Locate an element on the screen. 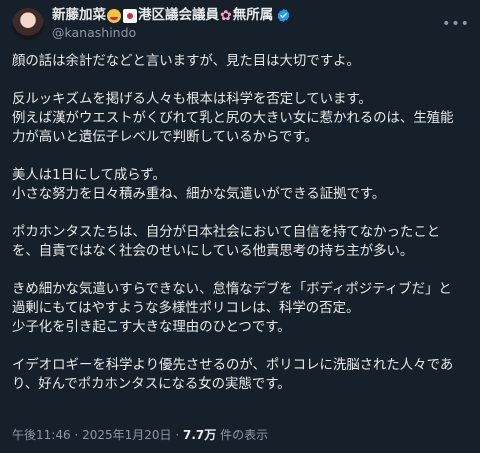 The width and height of the screenshot is (480, 453). author-name-row: 新藤加菜 港区議会議員 ✿ 無所属 is located at coordinates (171, 15).